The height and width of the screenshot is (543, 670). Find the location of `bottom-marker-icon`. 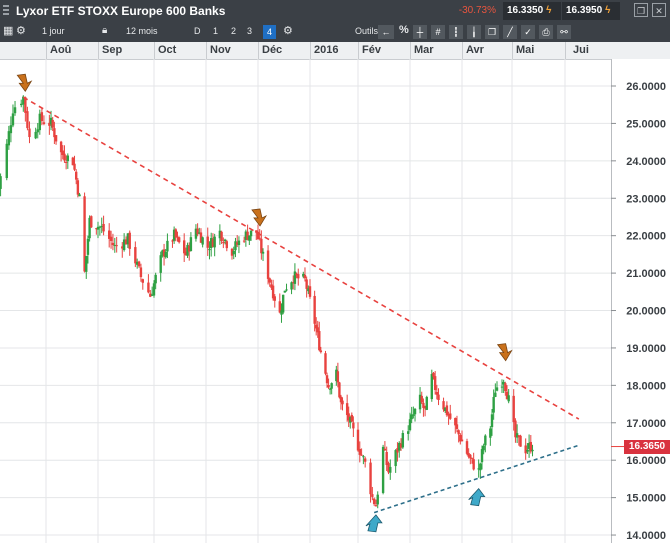

bottom-marker-icon is located at coordinates (374, 523).